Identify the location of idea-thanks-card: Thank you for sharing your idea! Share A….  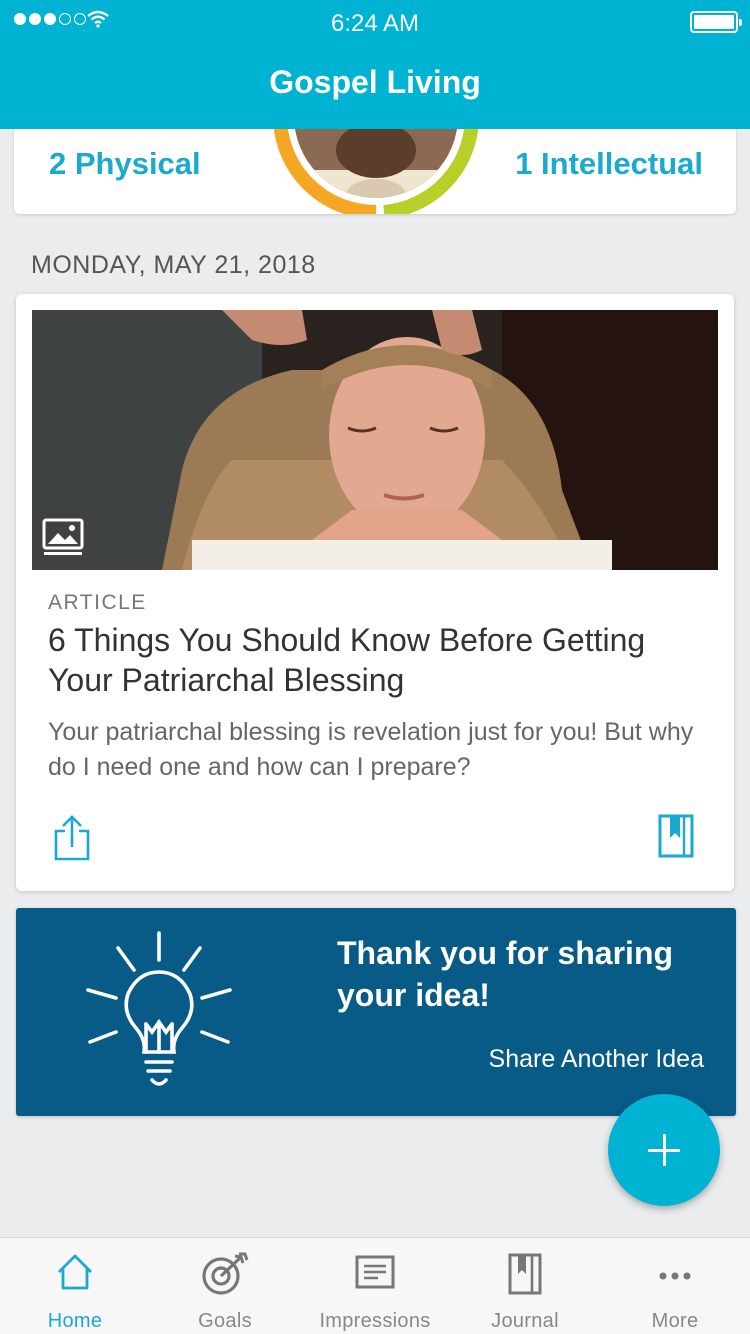
(376, 1012).